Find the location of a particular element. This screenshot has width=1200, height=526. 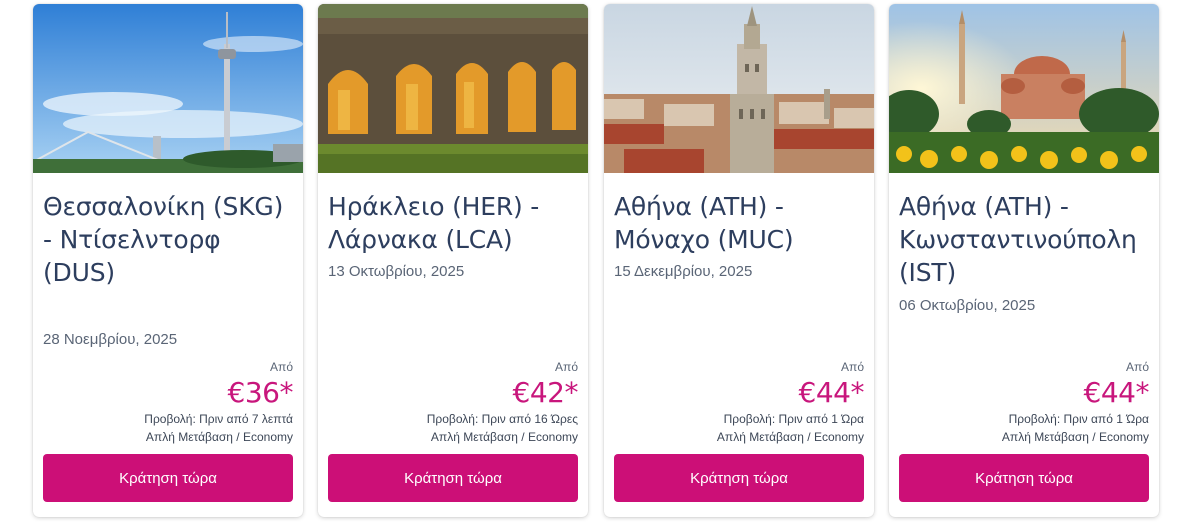

route-title: Ηράκλειο (HER) - Λάρνακα (LCA) is located at coordinates (454, 223).